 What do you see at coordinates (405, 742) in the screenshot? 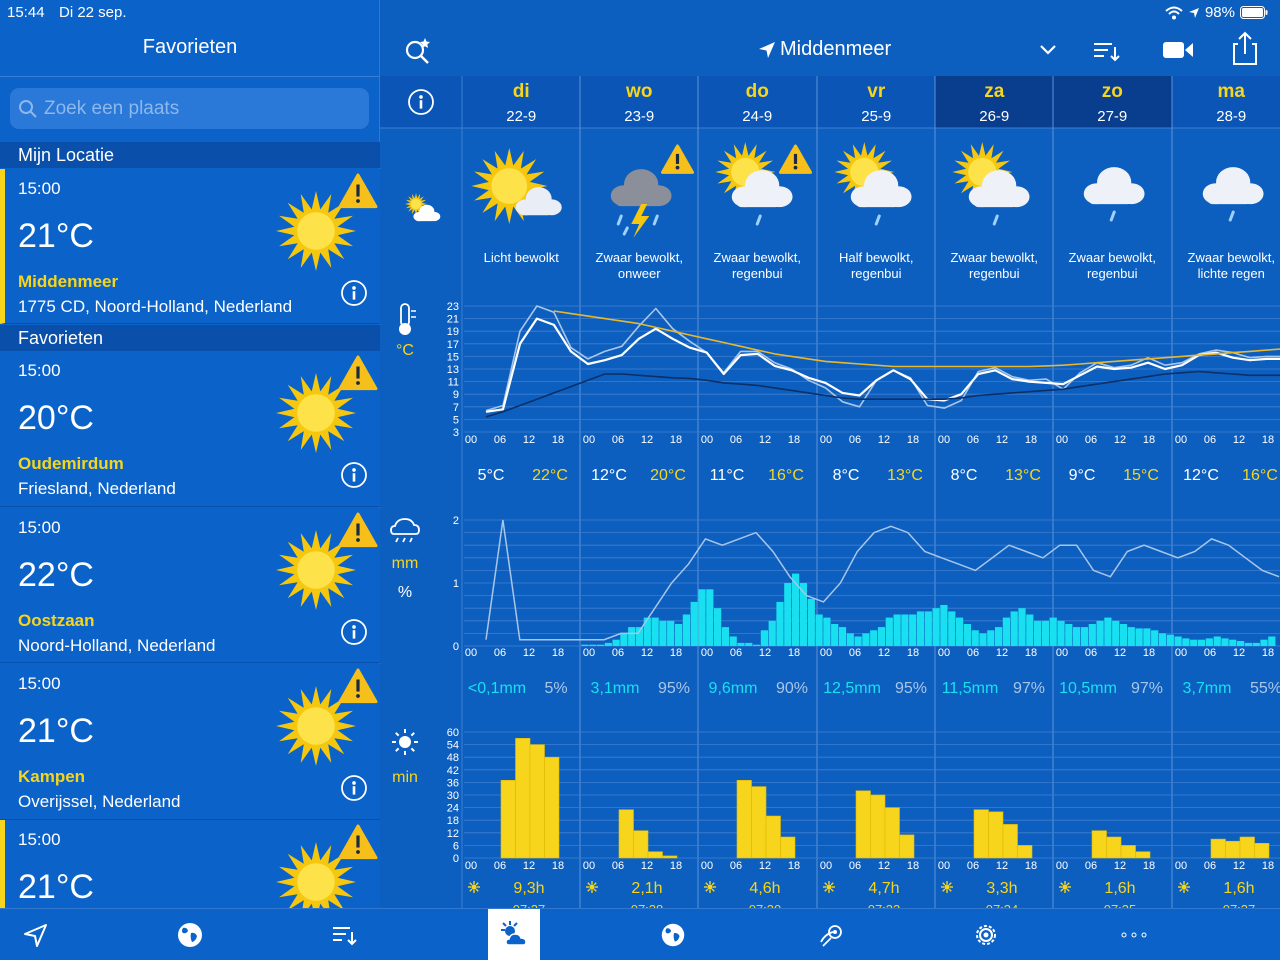
I see `sunshine-icon` at bounding box center [405, 742].